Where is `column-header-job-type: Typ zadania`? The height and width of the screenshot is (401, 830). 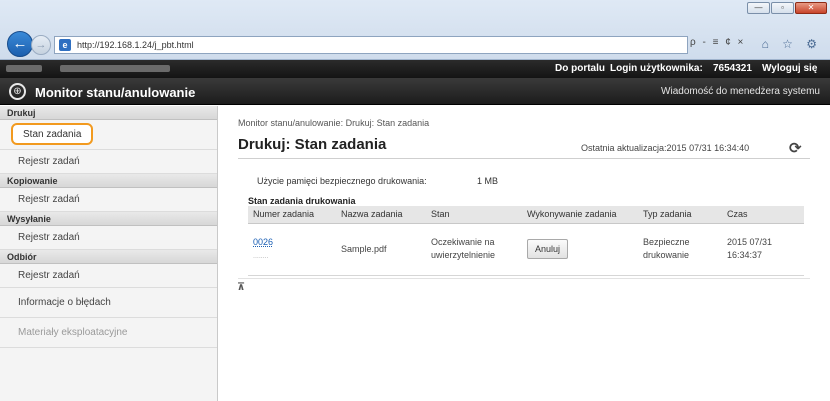
column-header-job-type: Typ zadania is located at coordinates (680, 215).